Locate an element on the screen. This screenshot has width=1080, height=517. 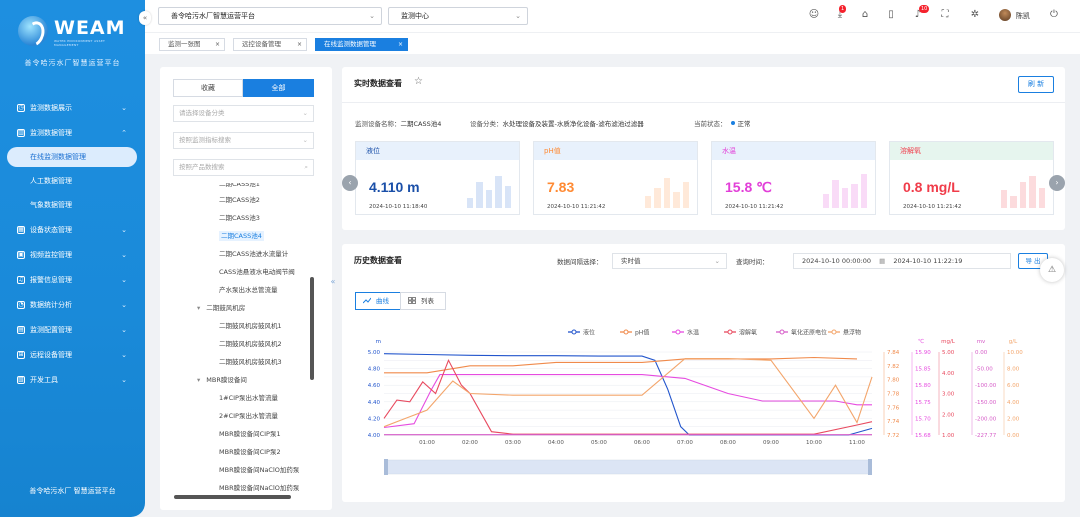
panel-collapse-button: « is located at coordinates (333, 284).